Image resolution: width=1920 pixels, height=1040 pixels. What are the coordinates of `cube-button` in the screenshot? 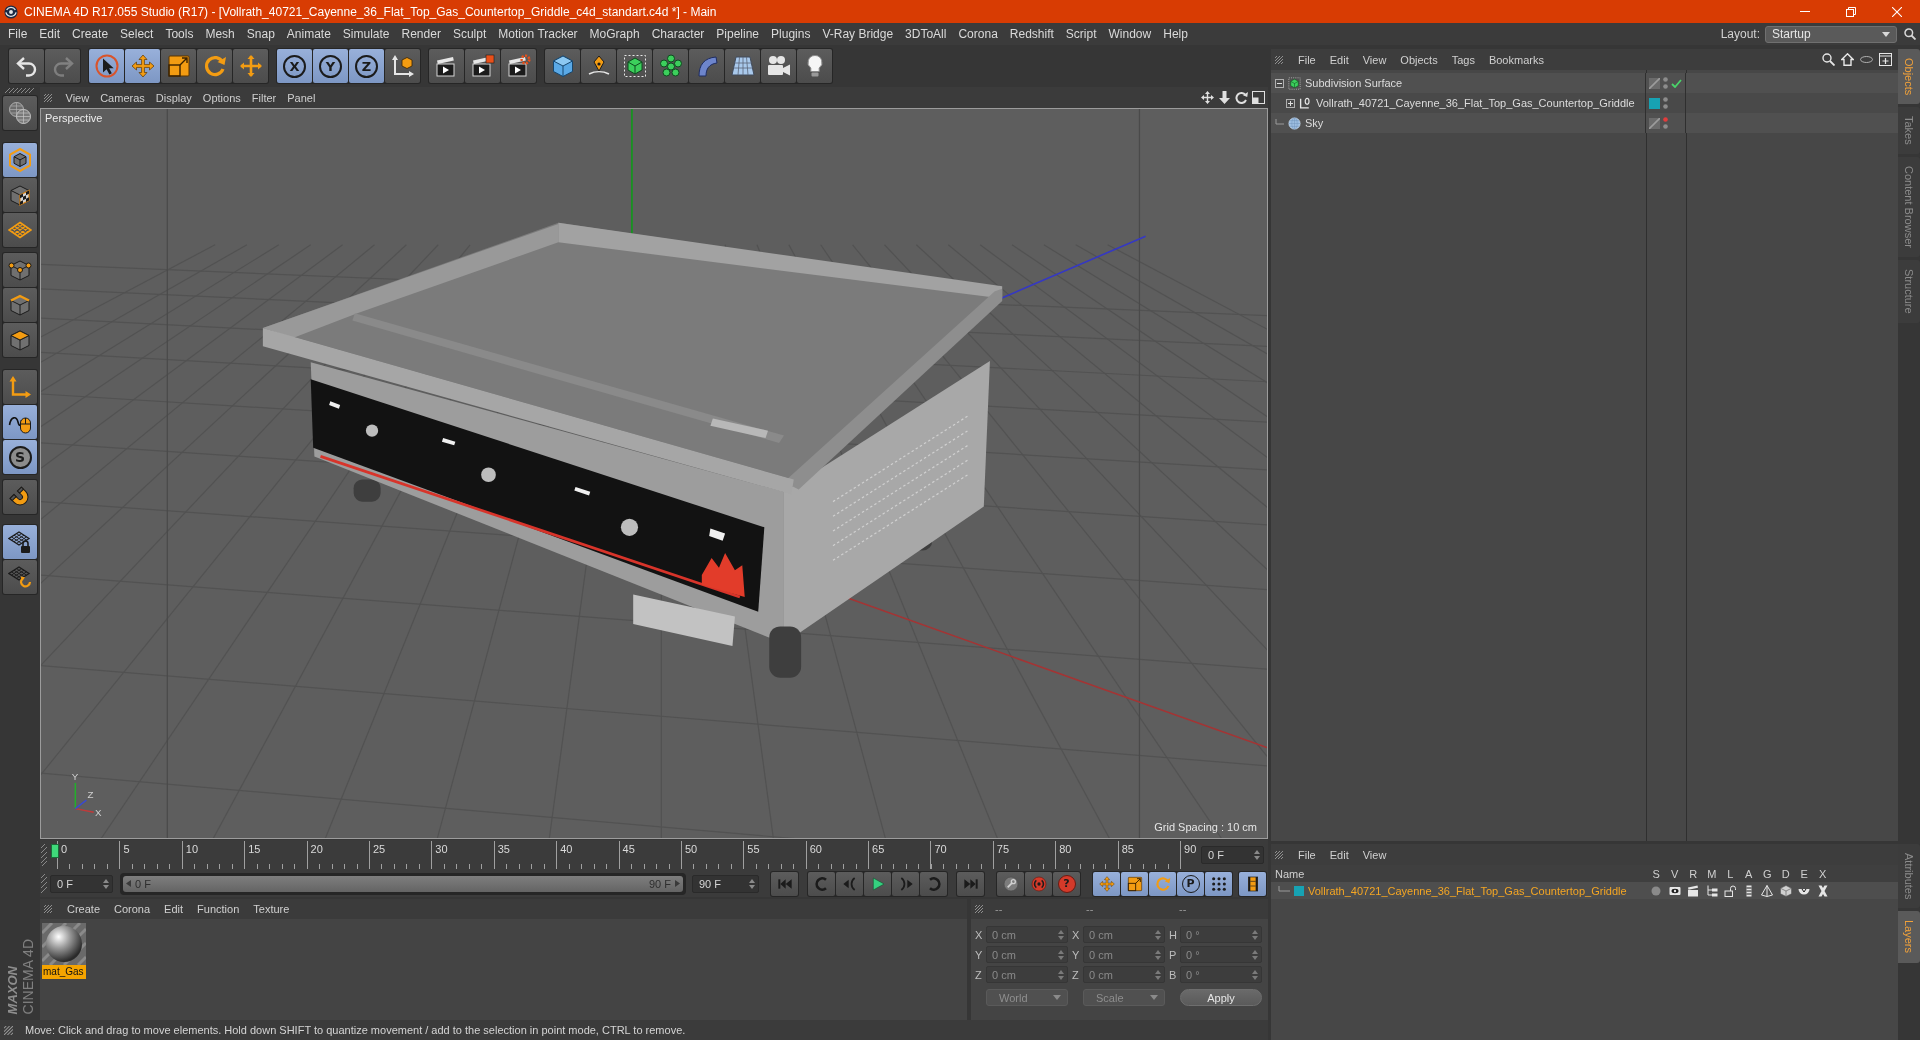 It's located at (562, 66).